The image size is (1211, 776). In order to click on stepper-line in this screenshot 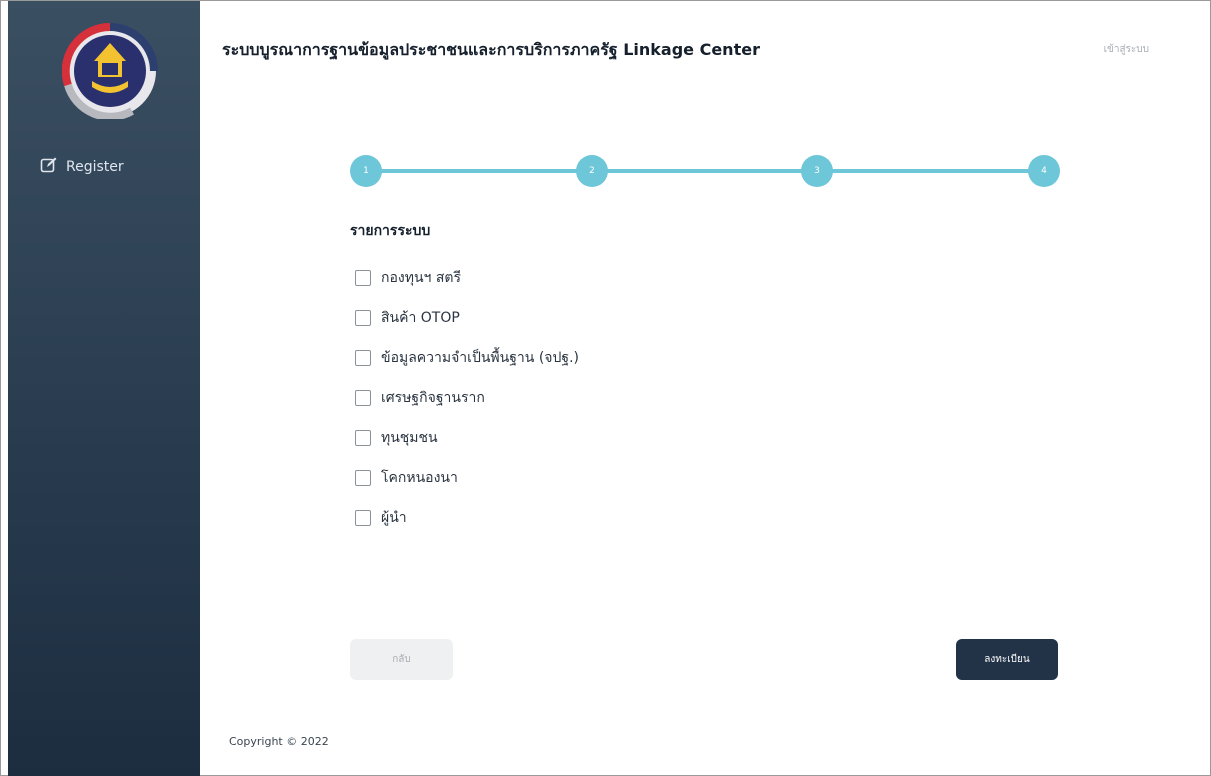, I will do `click(705, 171)`.